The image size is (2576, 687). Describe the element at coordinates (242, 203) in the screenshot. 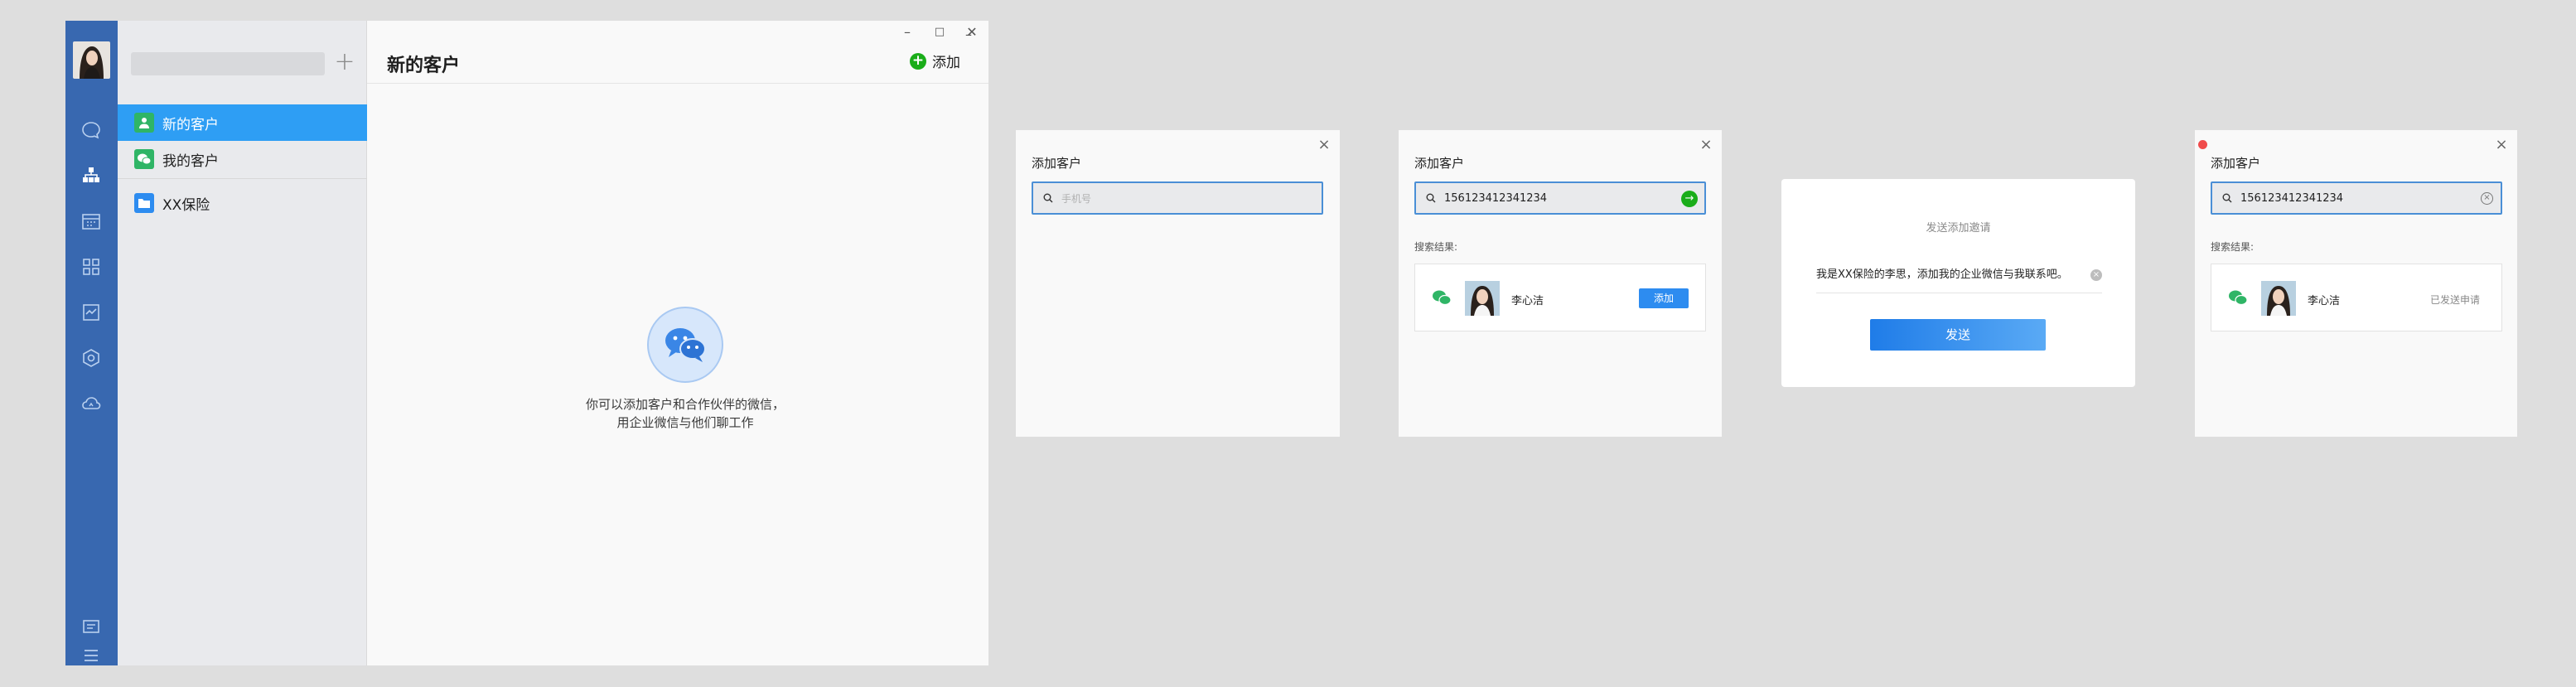

I see `sidebar-item-xx-insurance: XX保险` at that location.